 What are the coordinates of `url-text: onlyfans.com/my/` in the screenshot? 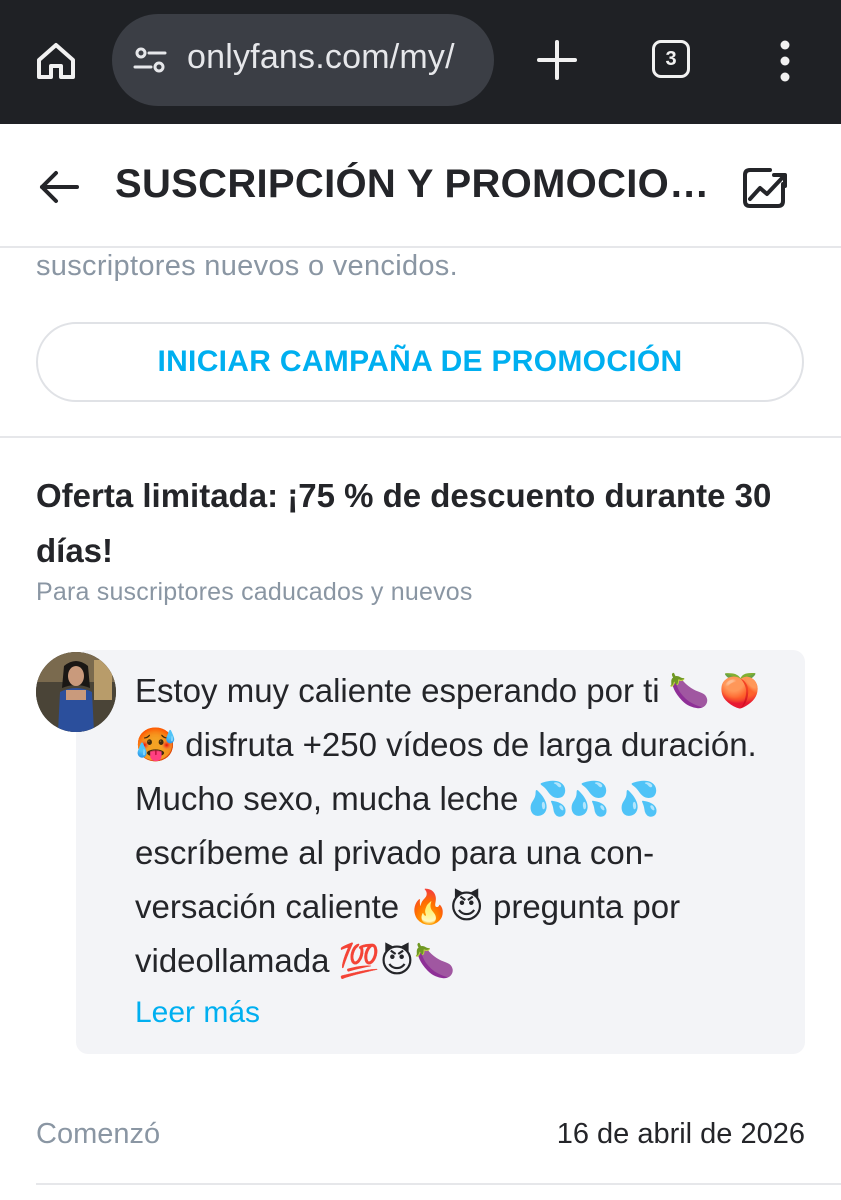 It's located at (337, 57).